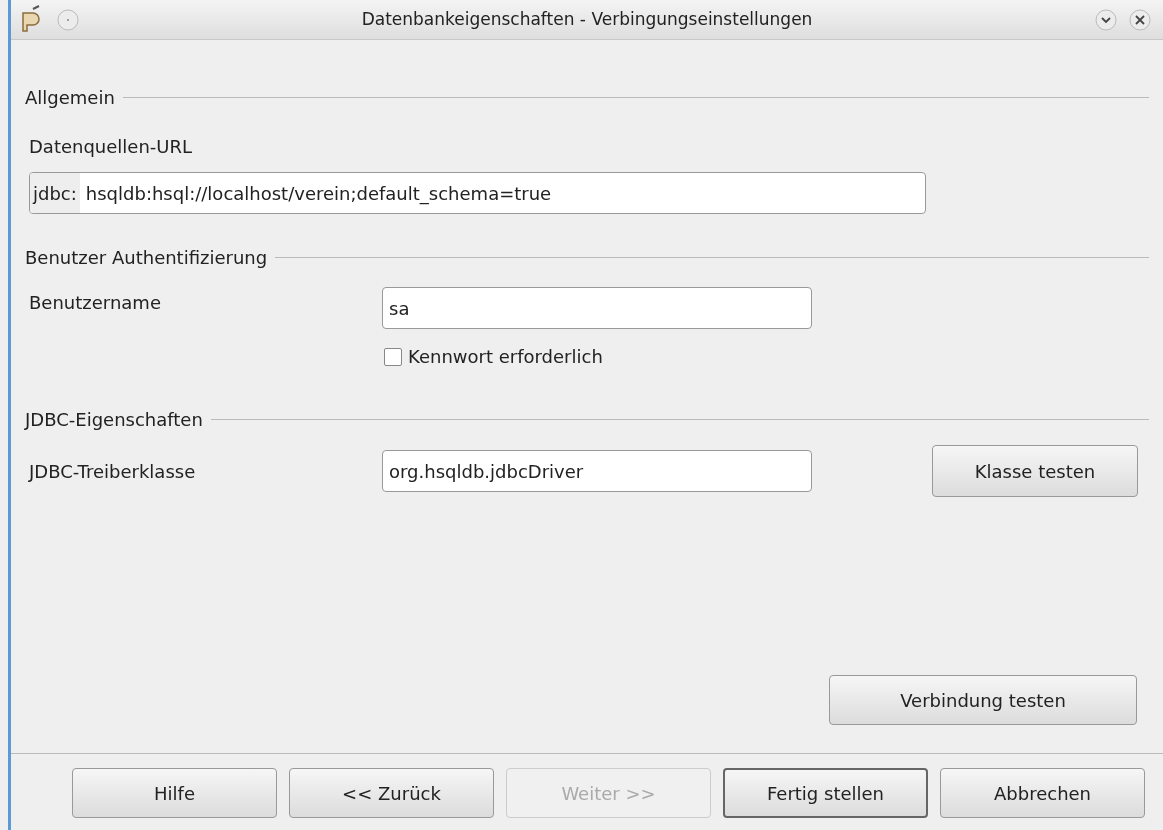 Image resolution: width=1163 pixels, height=830 pixels. Describe the element at coordinates (318, 194) in the screenshot. I see `url-text: hsqldb:hsql://localhost/verein;default_schema=true` at that location.